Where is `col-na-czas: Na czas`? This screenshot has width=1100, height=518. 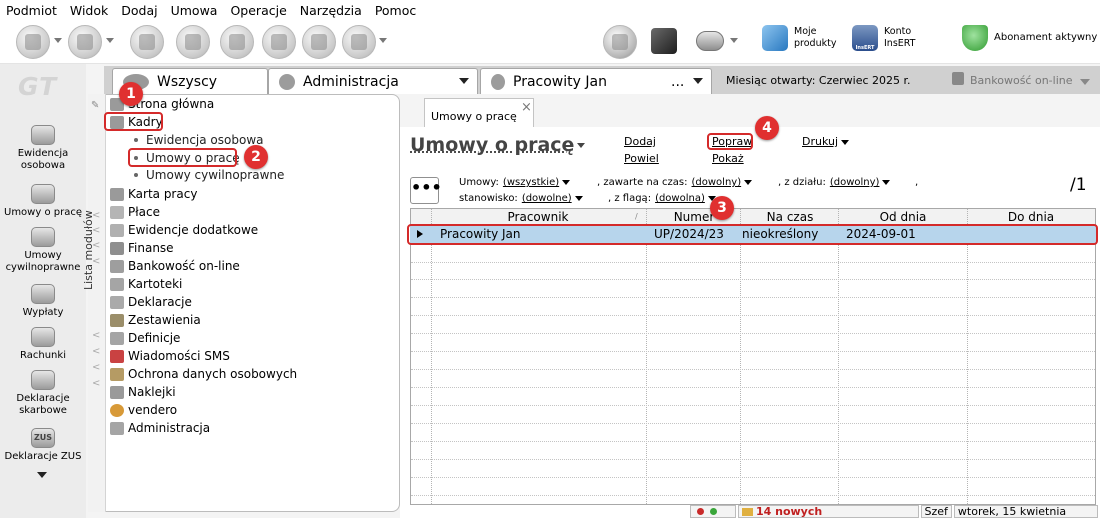
col-na-czas: Na czas is located at coordinates (790, 217).